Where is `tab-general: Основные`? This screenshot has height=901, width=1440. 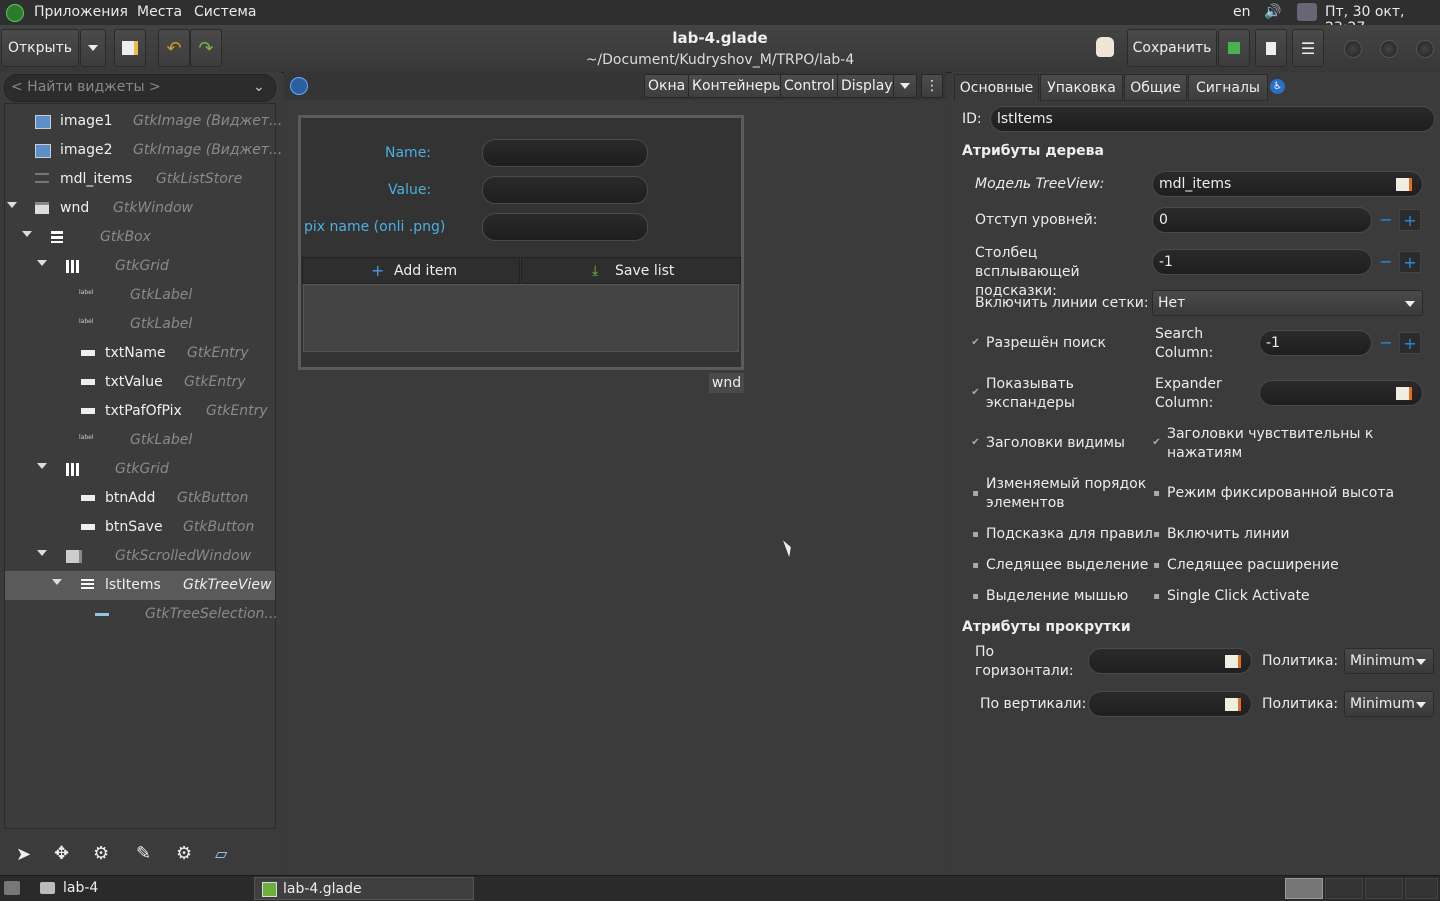
tab-general: Основные is located at coordinates (996, 87).